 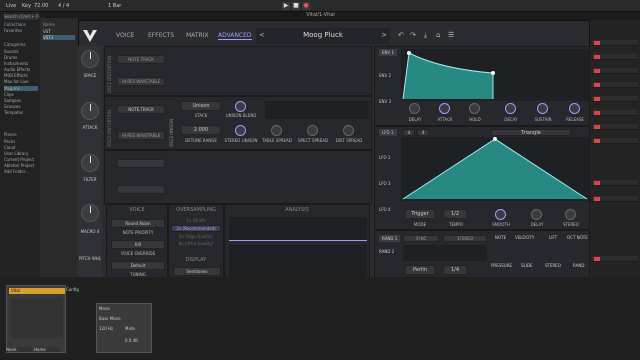 What do you see at coordinates (388, 52) in the screenshot?
I see `env1-tab: ENV 1` at bounding box center [388, 52].